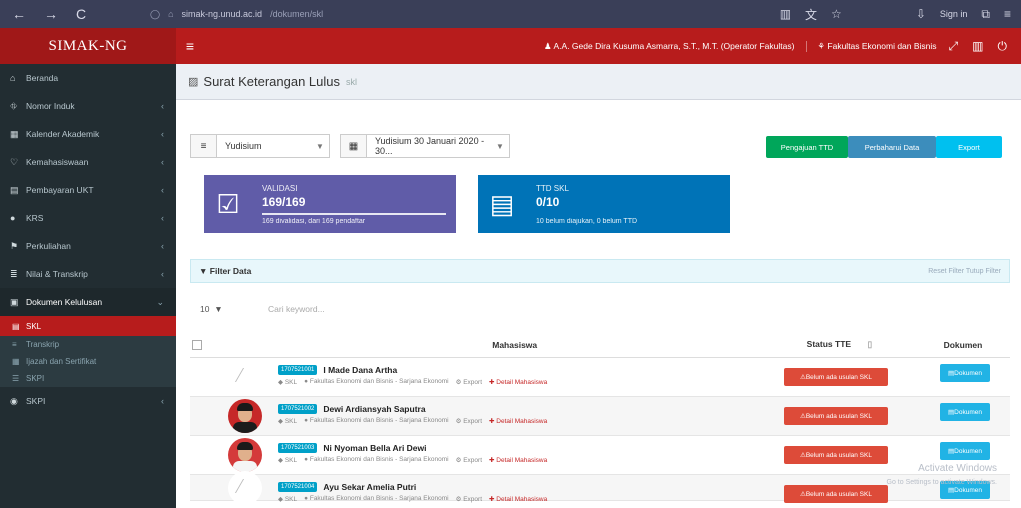 The image size is (1021, 508). Describe the element at coordinates (88, 46) in the screenshot. I see `app-logo: SIMAK-NG` at that location.